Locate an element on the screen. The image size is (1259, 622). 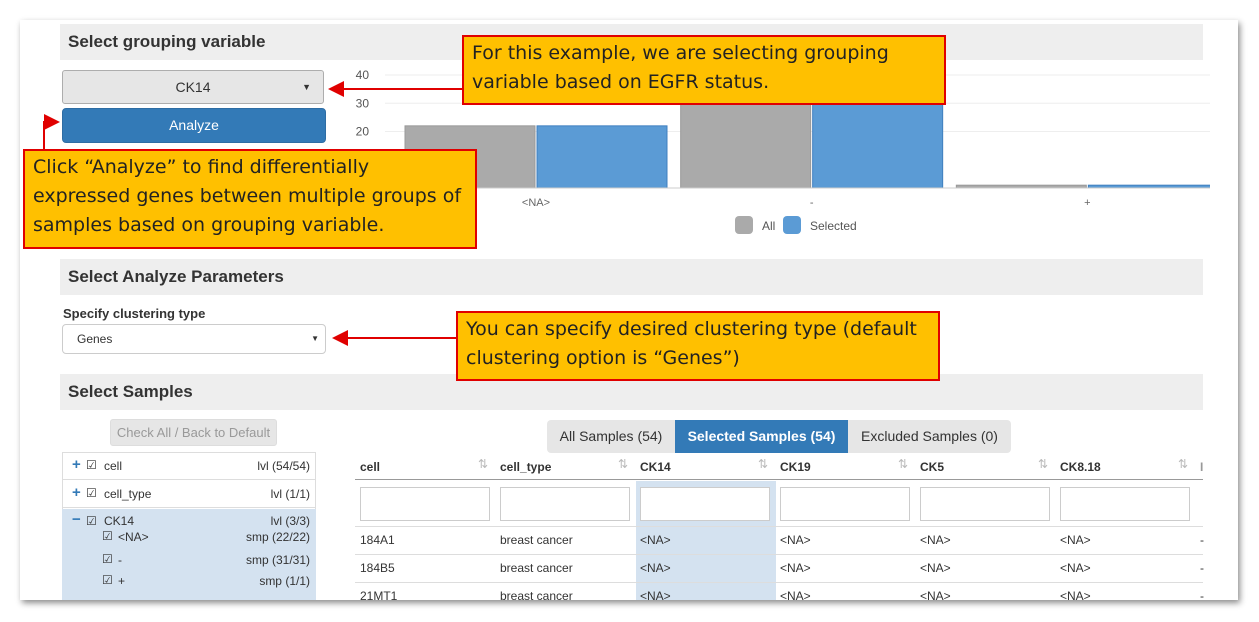
annotation-arrows is located at coordinates (252, 213).